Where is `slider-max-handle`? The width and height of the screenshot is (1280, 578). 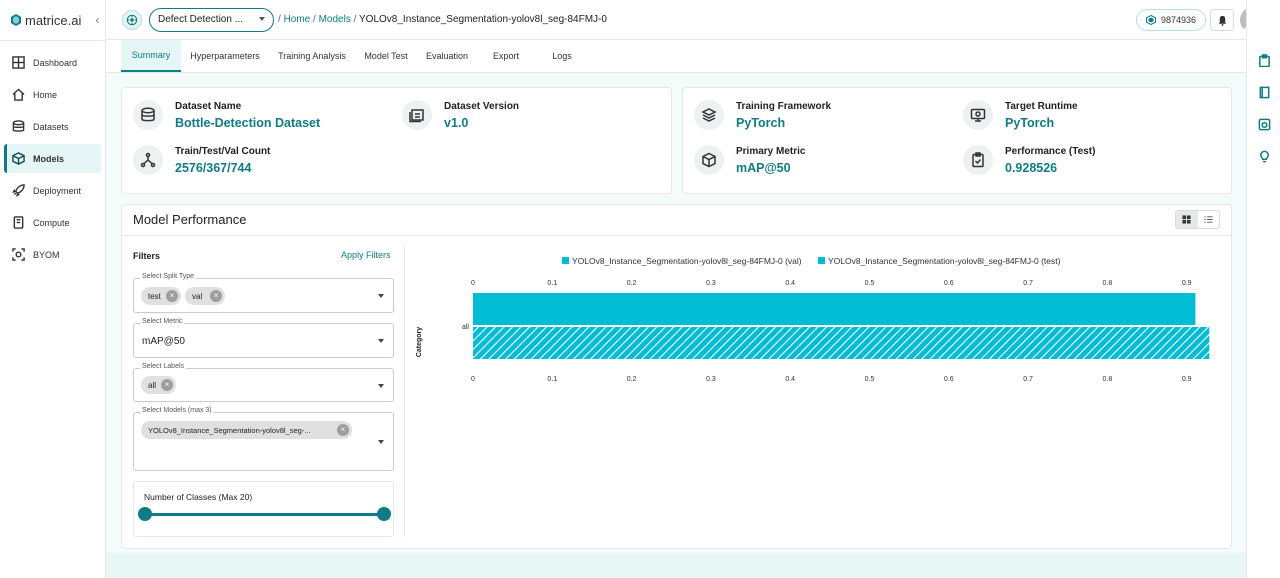
slider-max-handle is located at coordinates (384, 514).